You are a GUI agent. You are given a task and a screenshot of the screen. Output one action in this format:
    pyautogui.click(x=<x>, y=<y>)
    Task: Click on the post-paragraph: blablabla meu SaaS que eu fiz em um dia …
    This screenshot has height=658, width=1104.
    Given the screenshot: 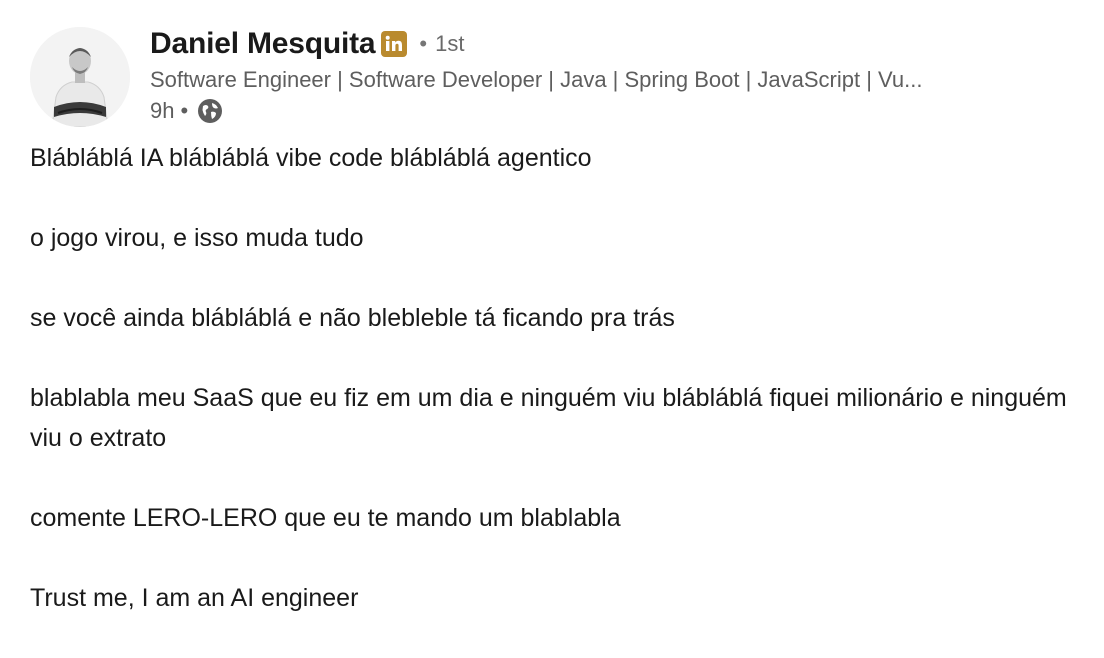 What is the action you would take?
    pyautogui.click(x=548, y=418)
    